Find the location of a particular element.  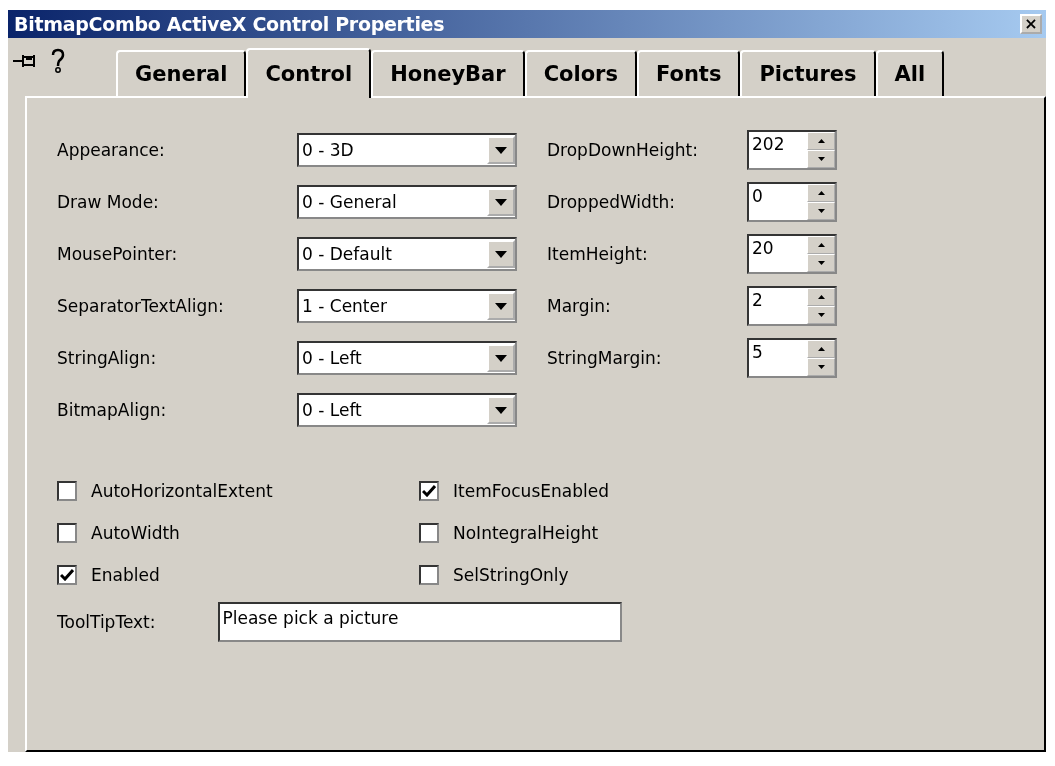

spin-box: 20 is located at coordinates (792, 254).